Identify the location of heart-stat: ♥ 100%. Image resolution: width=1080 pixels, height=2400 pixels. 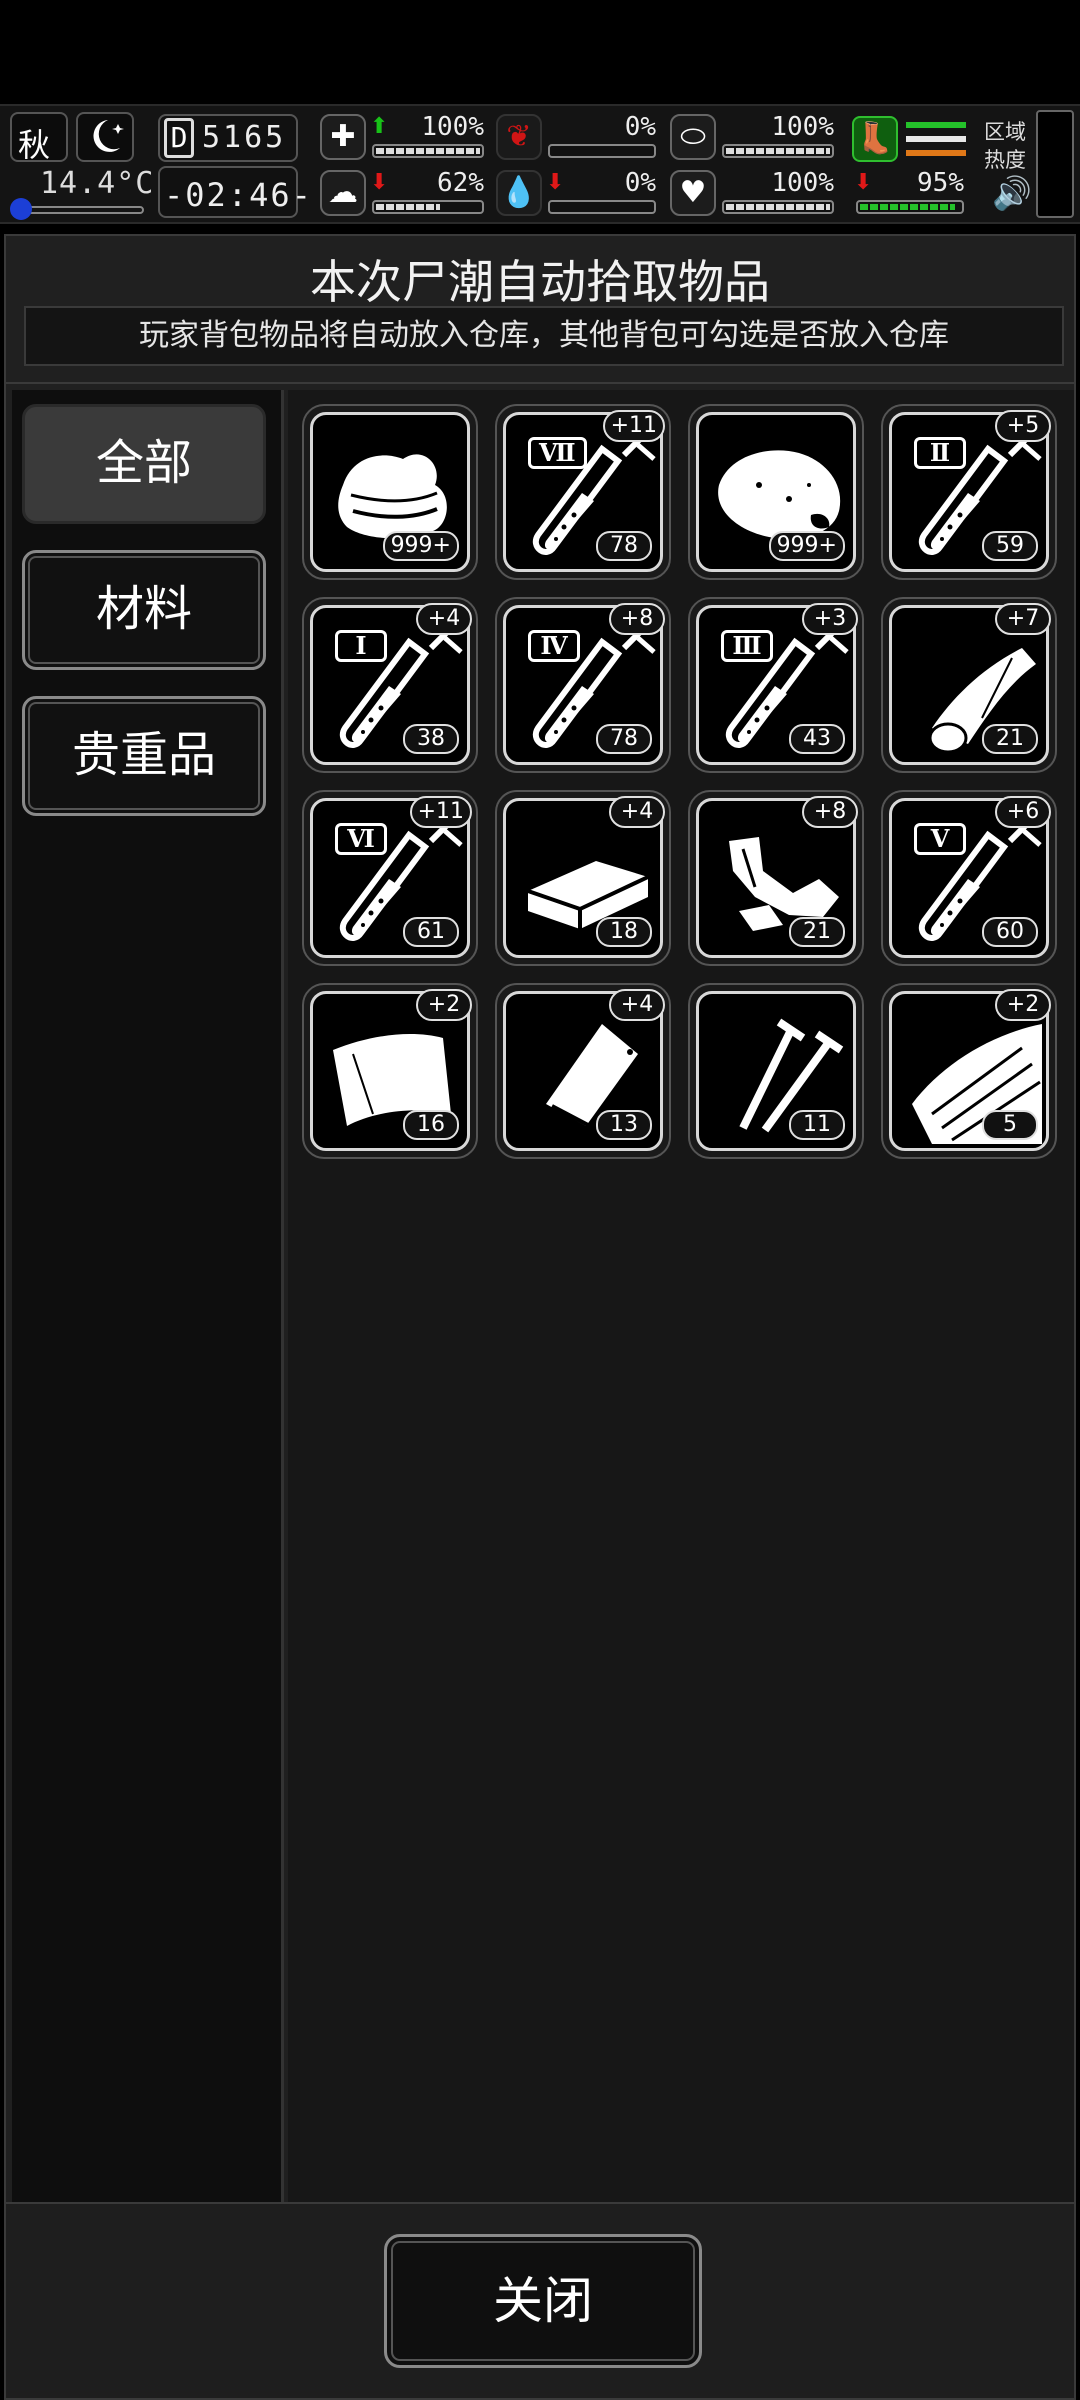
(754, 195).